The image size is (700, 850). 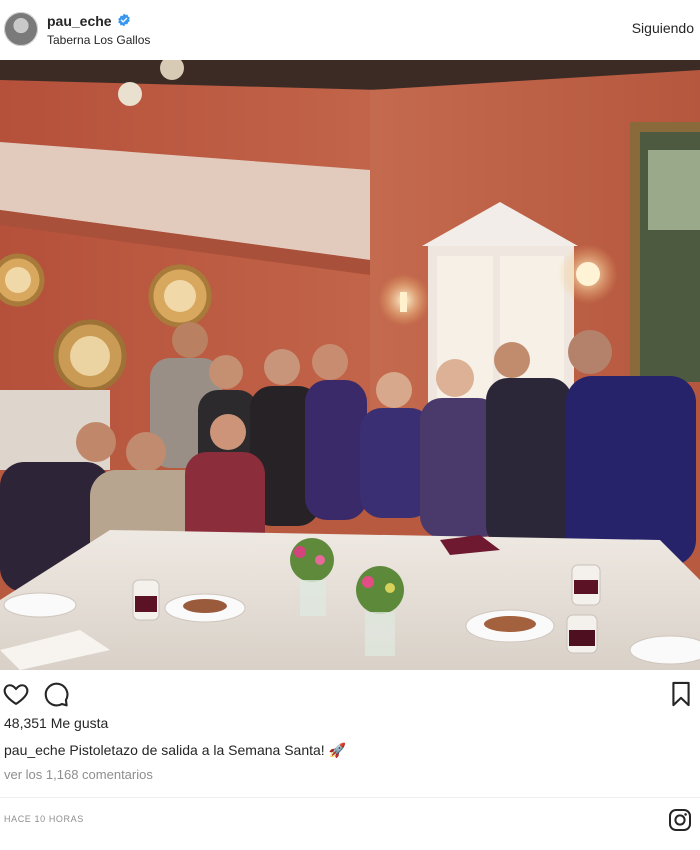 What do you see at coordinates (35, 750) in the screenshot?
I see `caption-username: pau_eche` at bounding box center [35, 750].